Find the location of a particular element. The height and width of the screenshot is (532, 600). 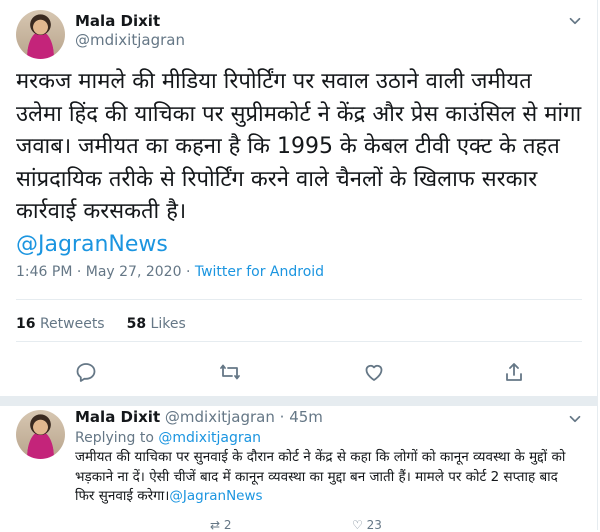

likes-stat: 58 Likes is located at coordinates (156, 324).